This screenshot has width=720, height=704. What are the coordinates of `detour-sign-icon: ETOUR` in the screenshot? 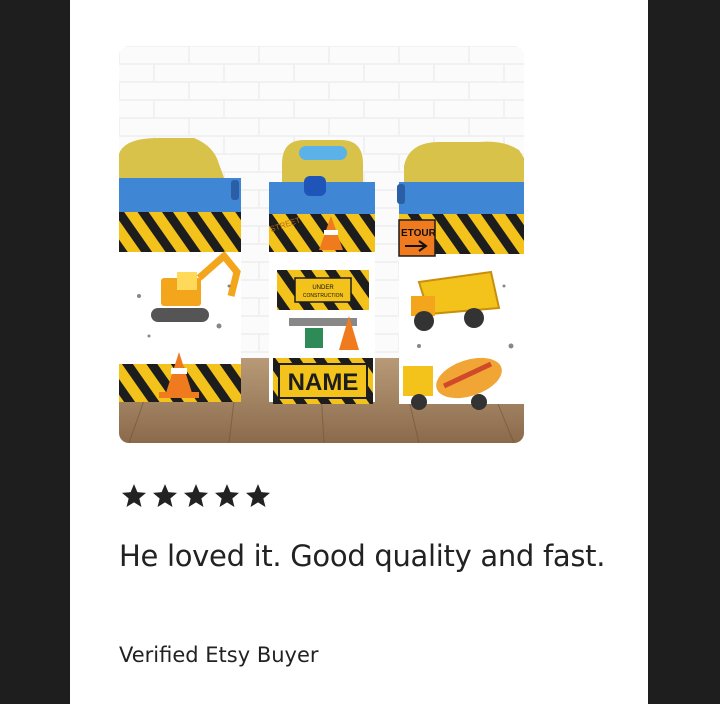 It's located at (417, 238).